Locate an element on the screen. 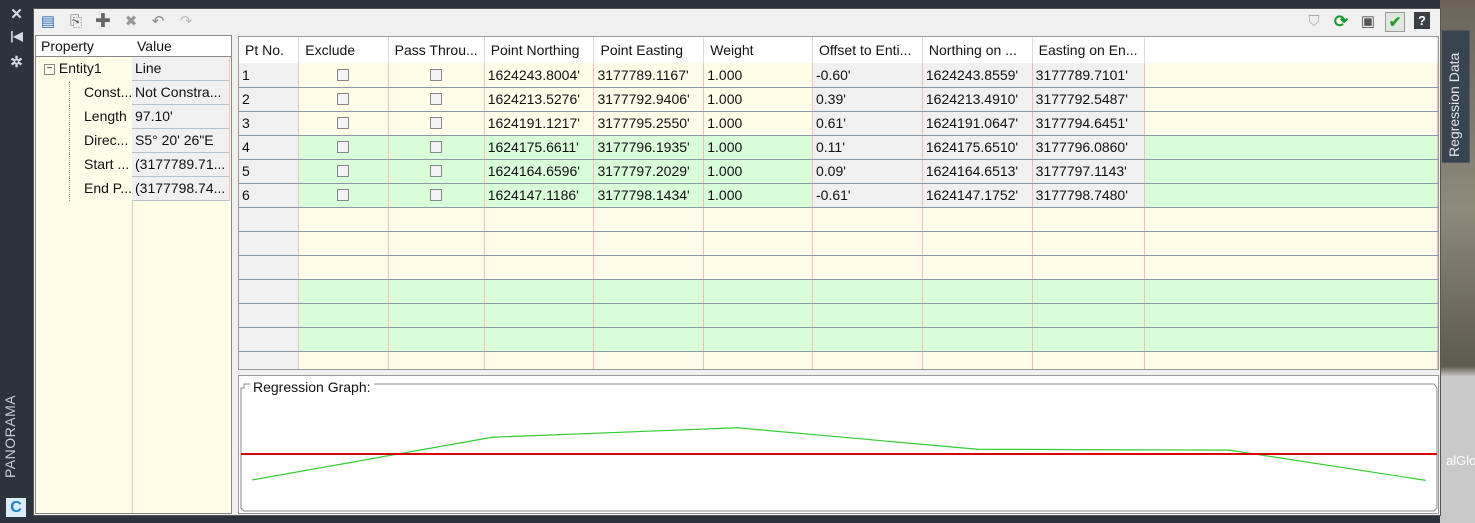 The width and height of the screenshot is (1475, 523). cell-east: 3177795.2550' is located at coordinates (649, 123).